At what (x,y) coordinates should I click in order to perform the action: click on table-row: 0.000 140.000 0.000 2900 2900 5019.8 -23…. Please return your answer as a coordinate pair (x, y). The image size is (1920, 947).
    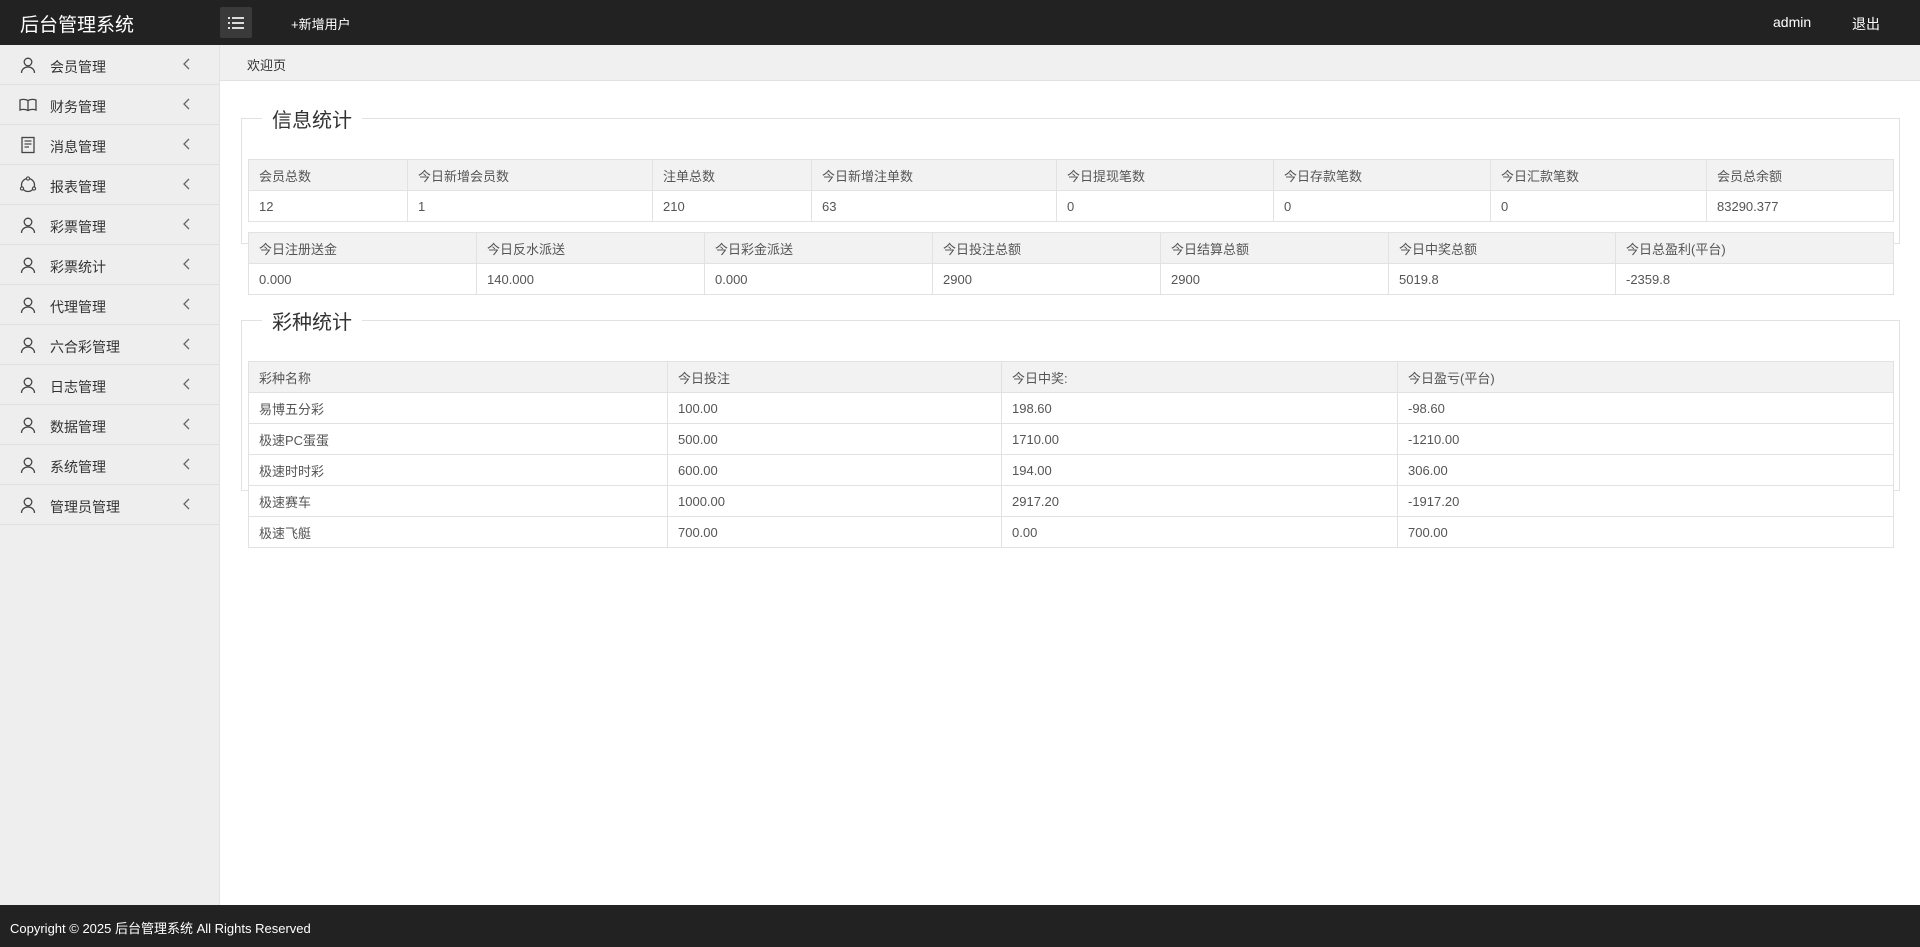
    Looking at the image, I should click on (1071, 279).